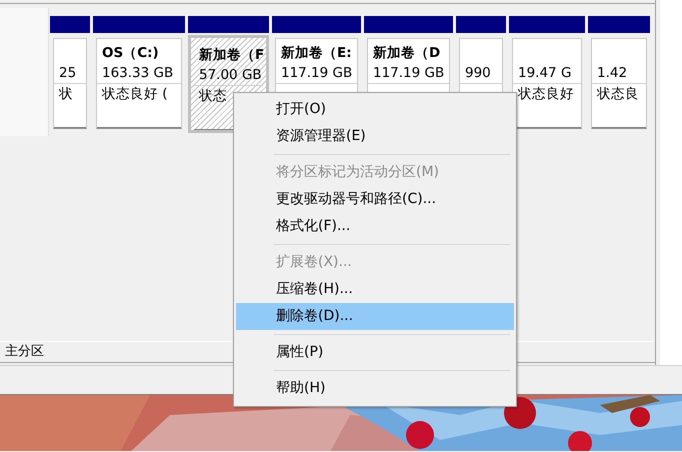  I want to click on menu-item: 帮助(H), so click(375, 388).